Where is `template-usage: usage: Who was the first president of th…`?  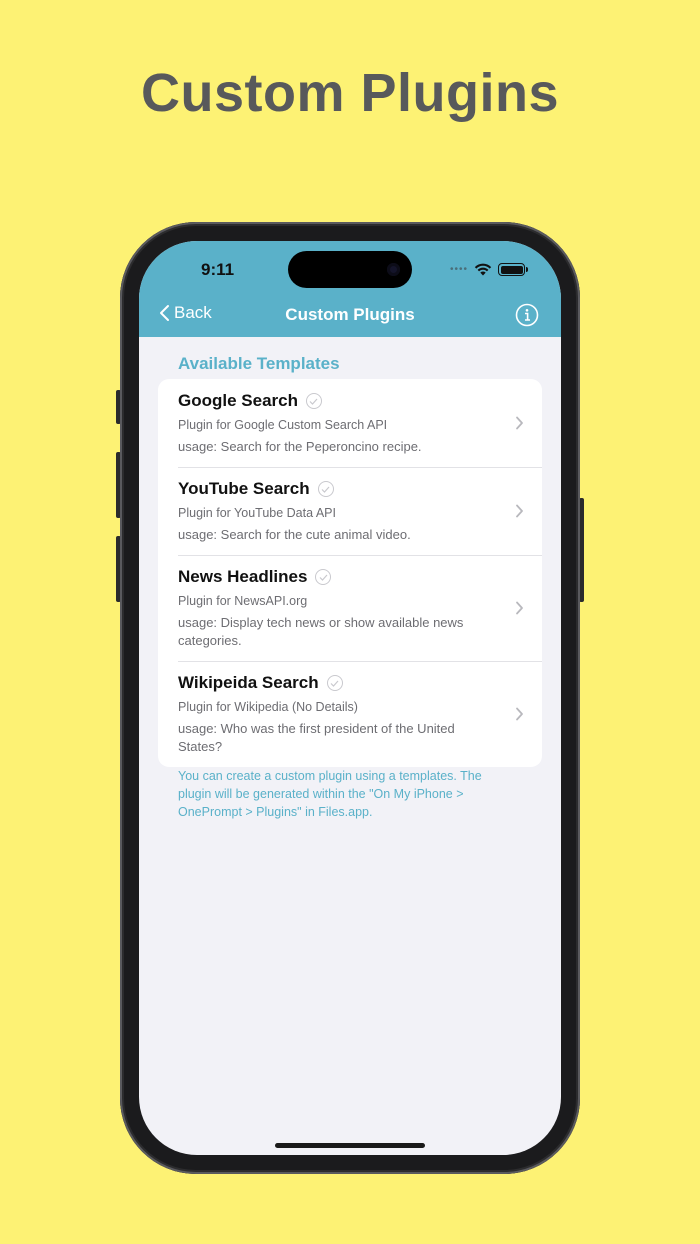 template-usage: usage: Who was the first president of th… is located at coordinates (316, 737).